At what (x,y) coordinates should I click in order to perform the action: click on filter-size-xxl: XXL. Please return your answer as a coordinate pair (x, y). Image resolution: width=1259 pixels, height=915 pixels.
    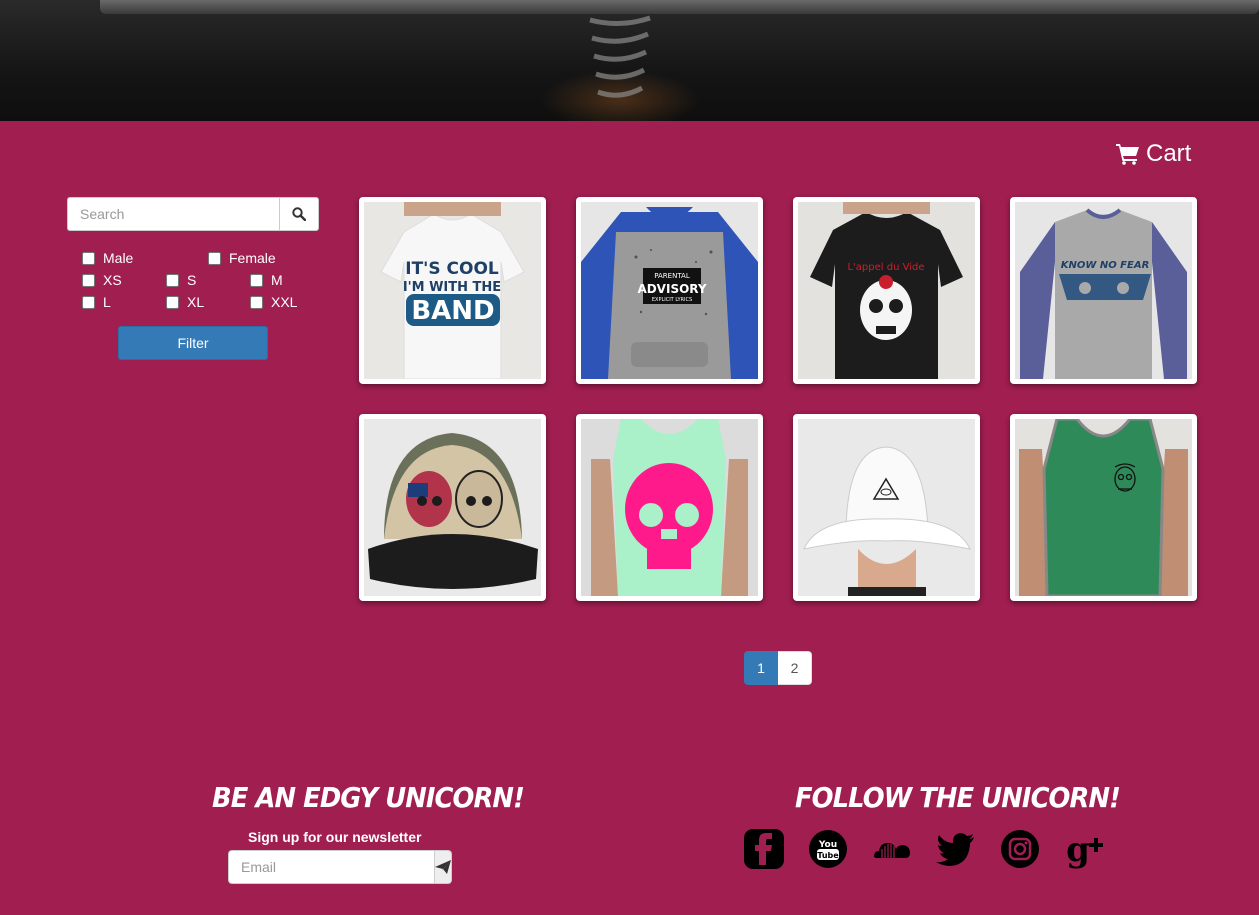
    Looking at the image, I should click on (273, 302).